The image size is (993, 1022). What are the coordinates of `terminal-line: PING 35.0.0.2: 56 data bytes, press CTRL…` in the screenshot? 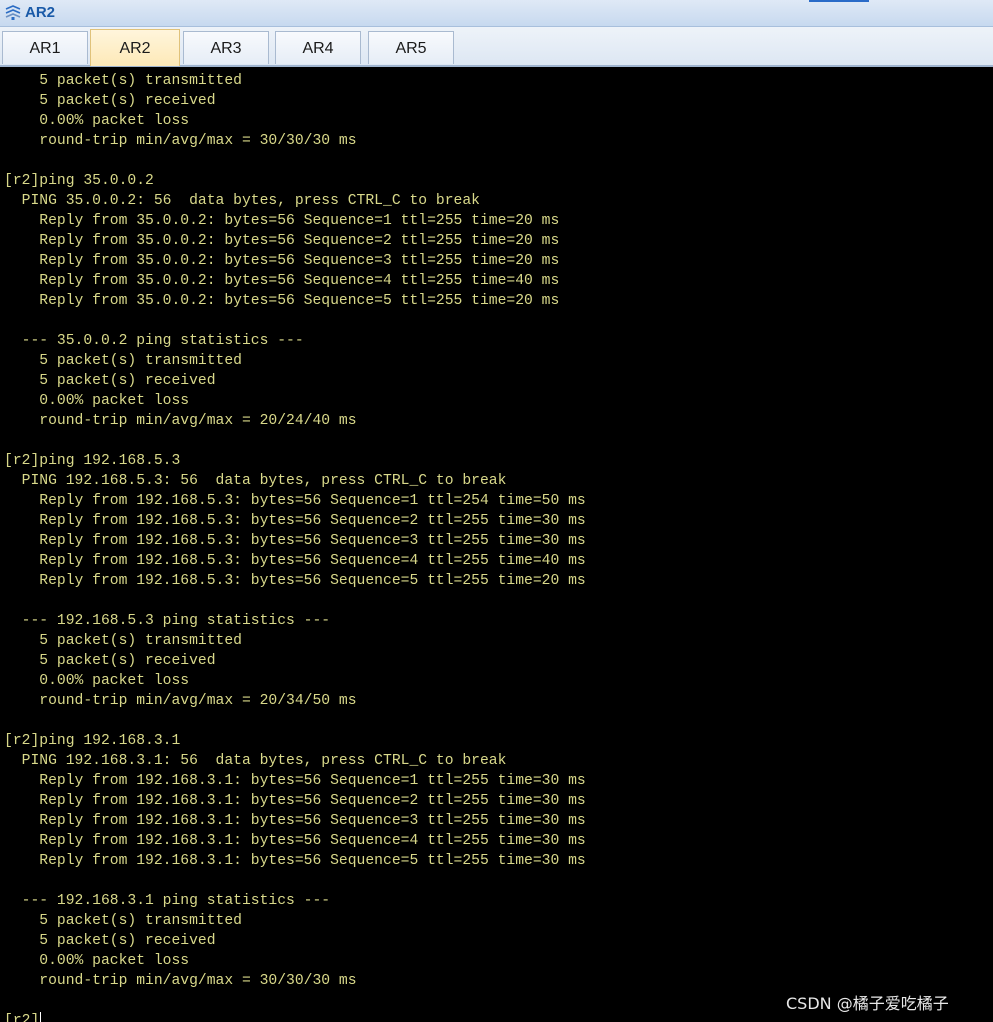 It's located at (242, 201).